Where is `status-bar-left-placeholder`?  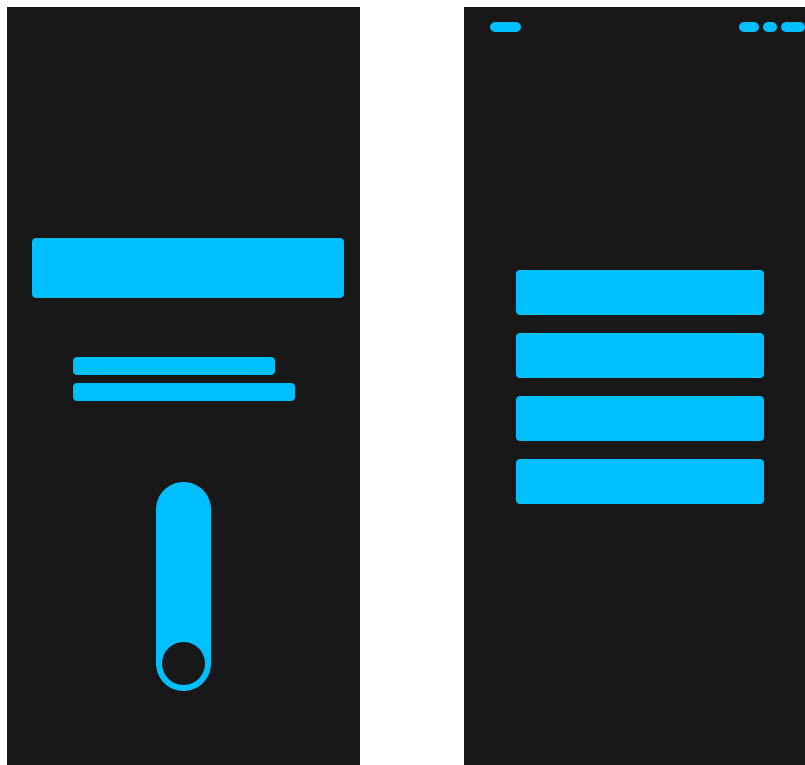
status-bar-left-placeholder is located at coordinates (505, 27).